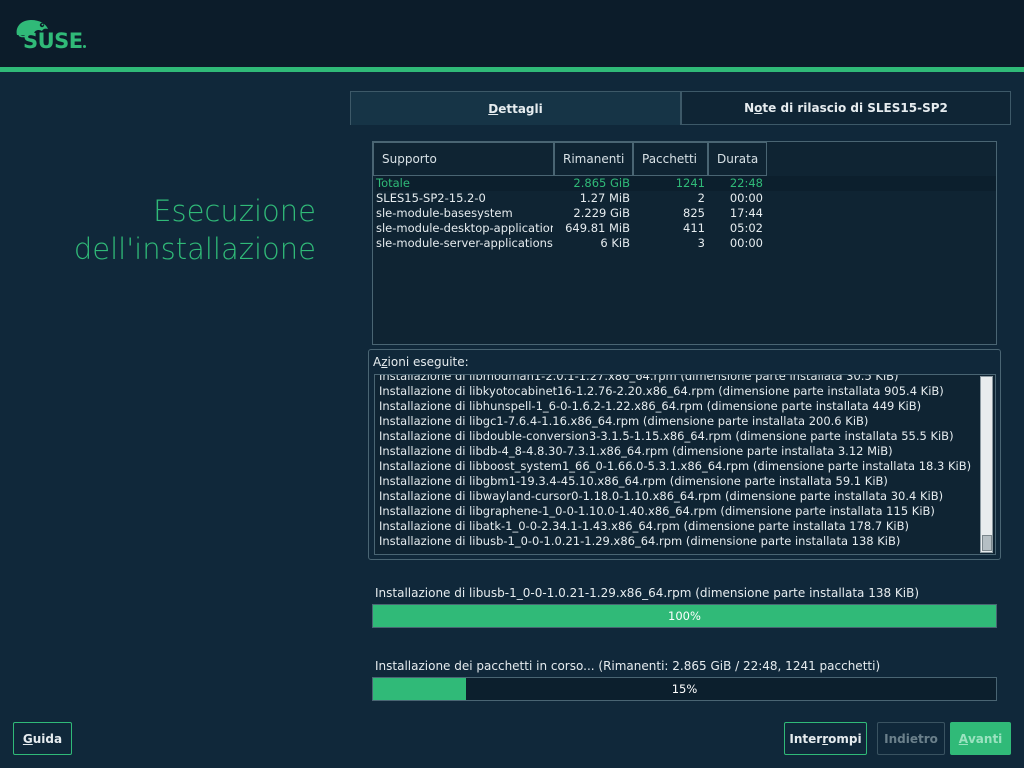 This screenshot has width=1024, height=768. What do you see at coordinates (670, 159) in the screenshot?
I see `column-header-packages: Pacchetti` at bounding box center [670, 159].